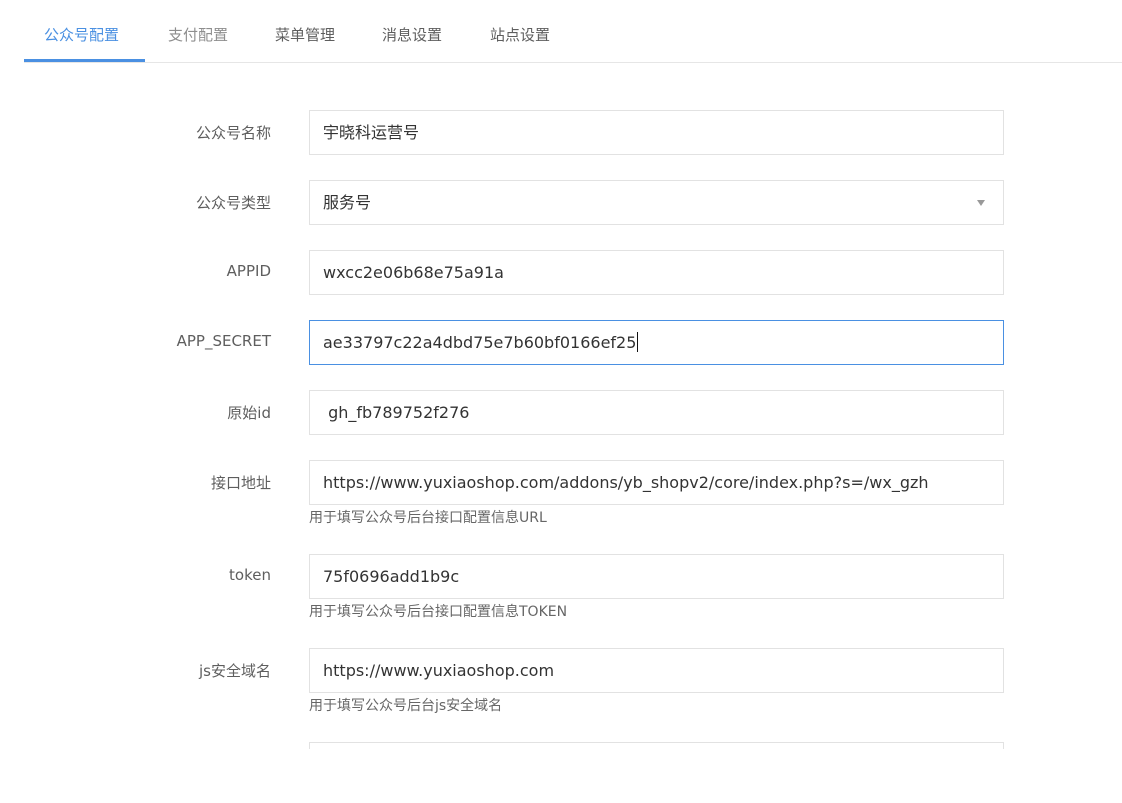 The width and height of the screenshot is (1122, 803). What do you see at coordinates (656, 272) in the screenshot?
I see `appid-input: wxcc2e06b68e75a91a` at bounding box center [656, 272].